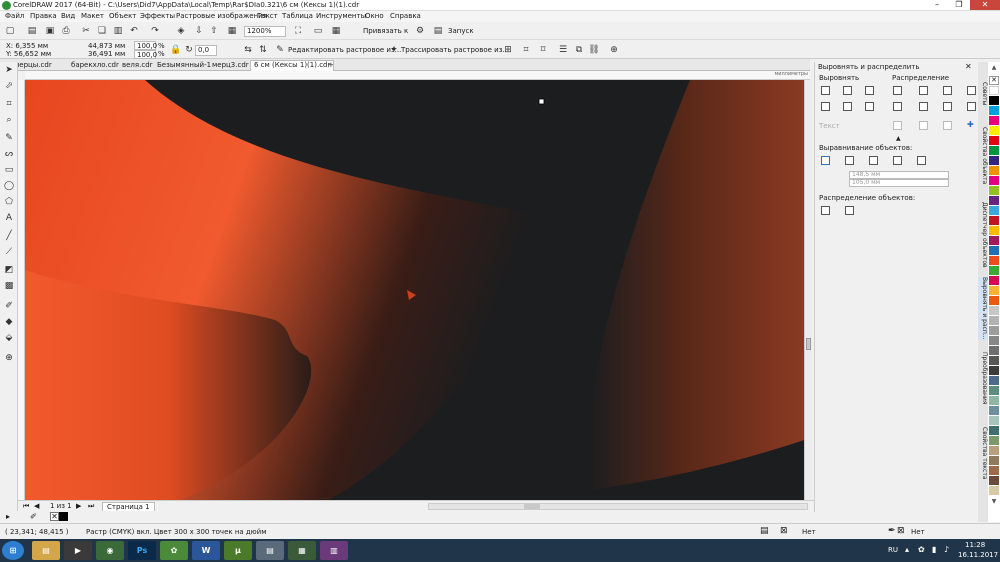  I want to click on distribute-left-icon, so click(897, 90).